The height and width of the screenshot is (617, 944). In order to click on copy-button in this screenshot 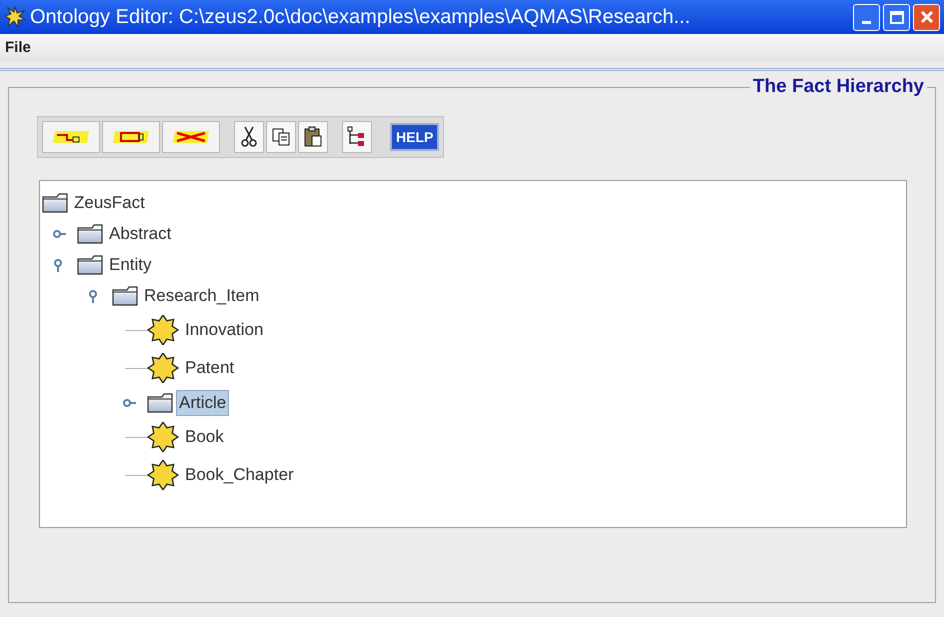, I will do `click(281, 137)`.